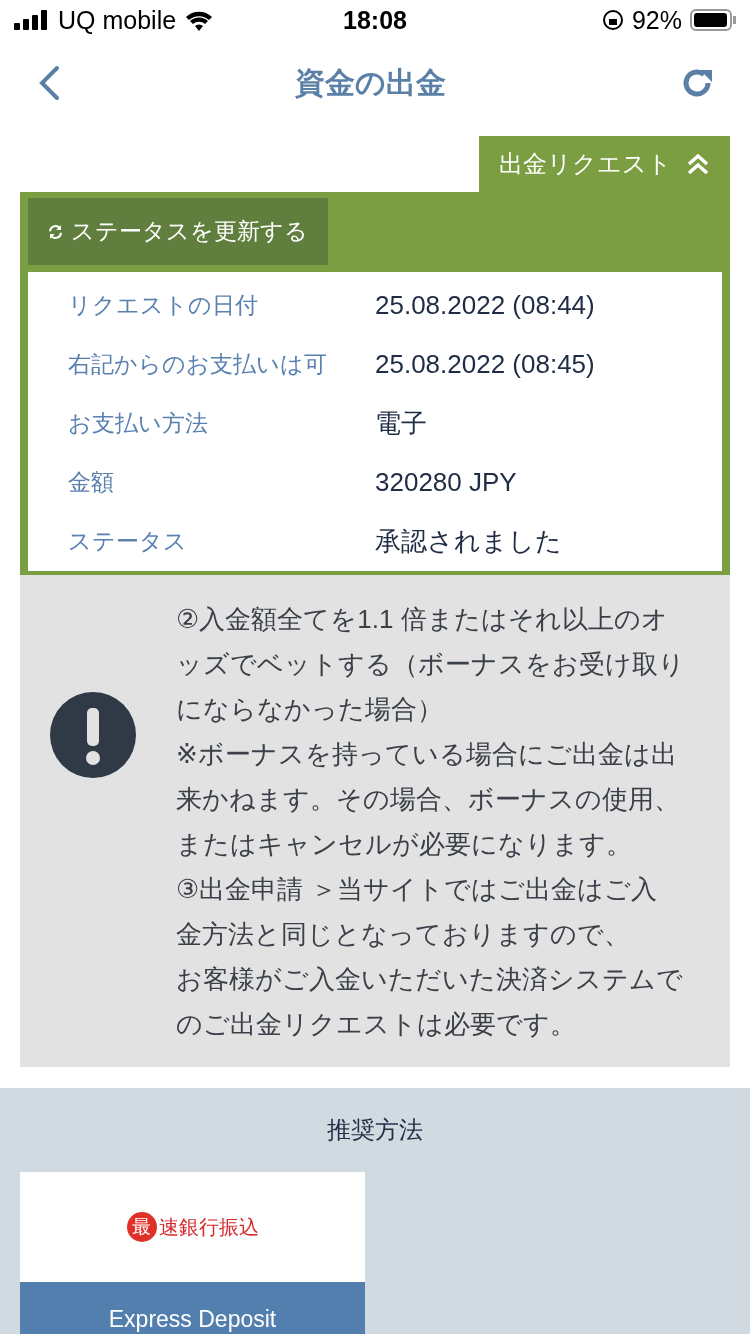 The width and height of the screenshot is (750, 1334). What do you see at coordinates (604, 164) in the screenshot?
I see `request-tab: 出金リクエスト` at bounding box center [604, 164].